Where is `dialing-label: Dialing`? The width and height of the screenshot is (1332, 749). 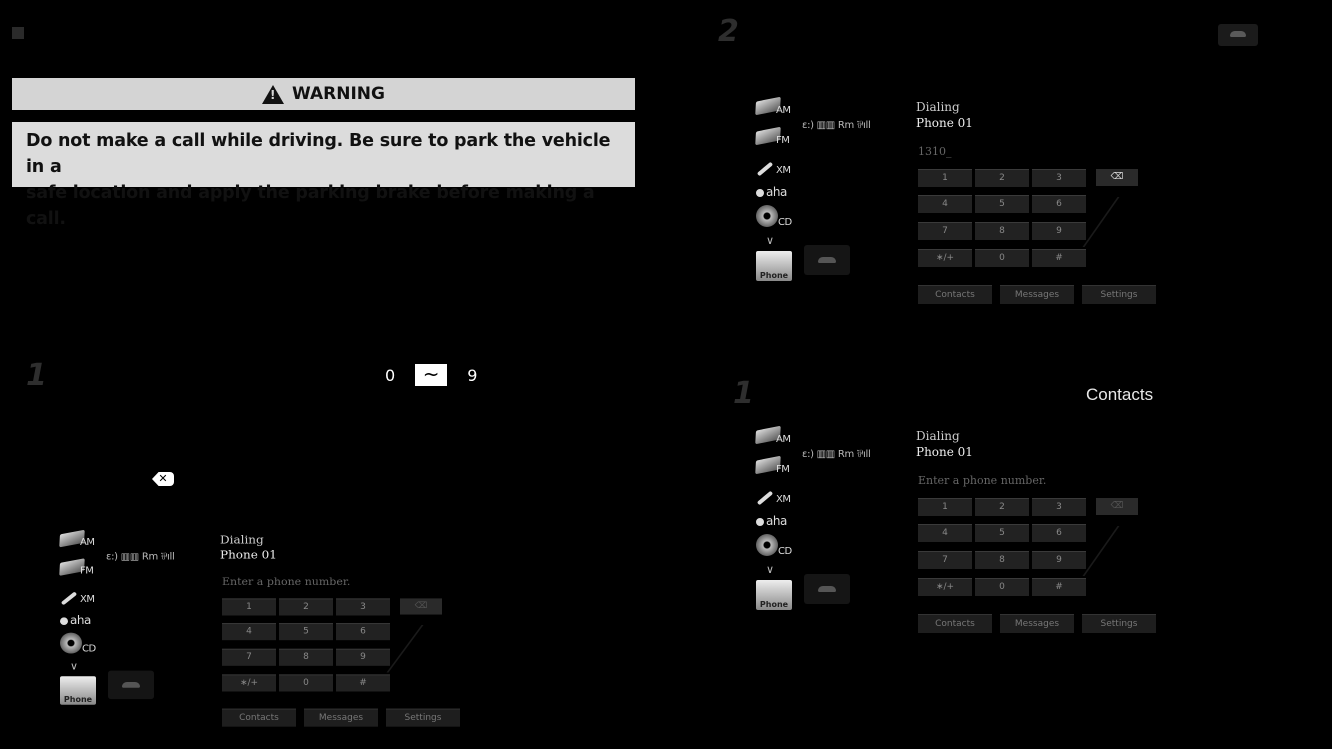 dialing-label: Dialing is located at coordinates (242, 539).